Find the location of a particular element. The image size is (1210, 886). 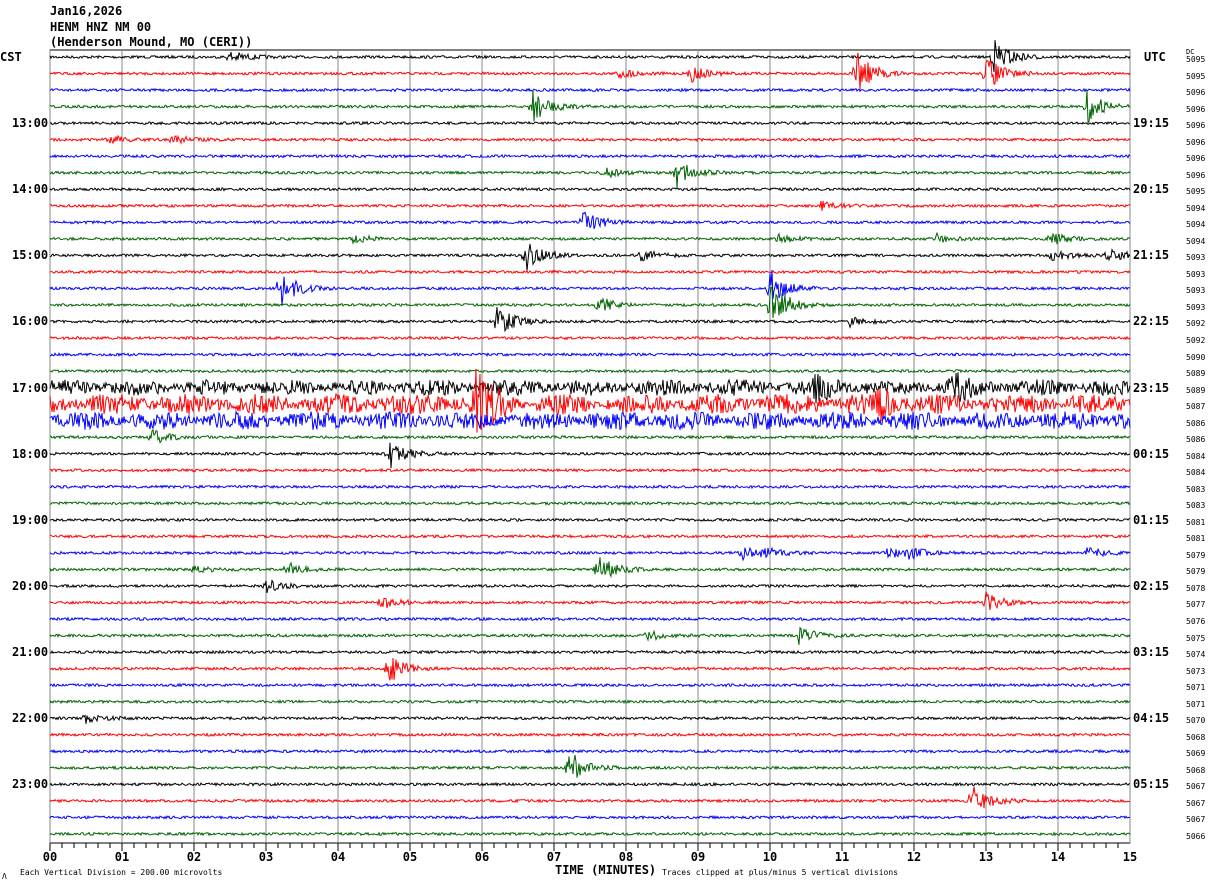

logo-mark: Λ is located at coordinates (4, 876).